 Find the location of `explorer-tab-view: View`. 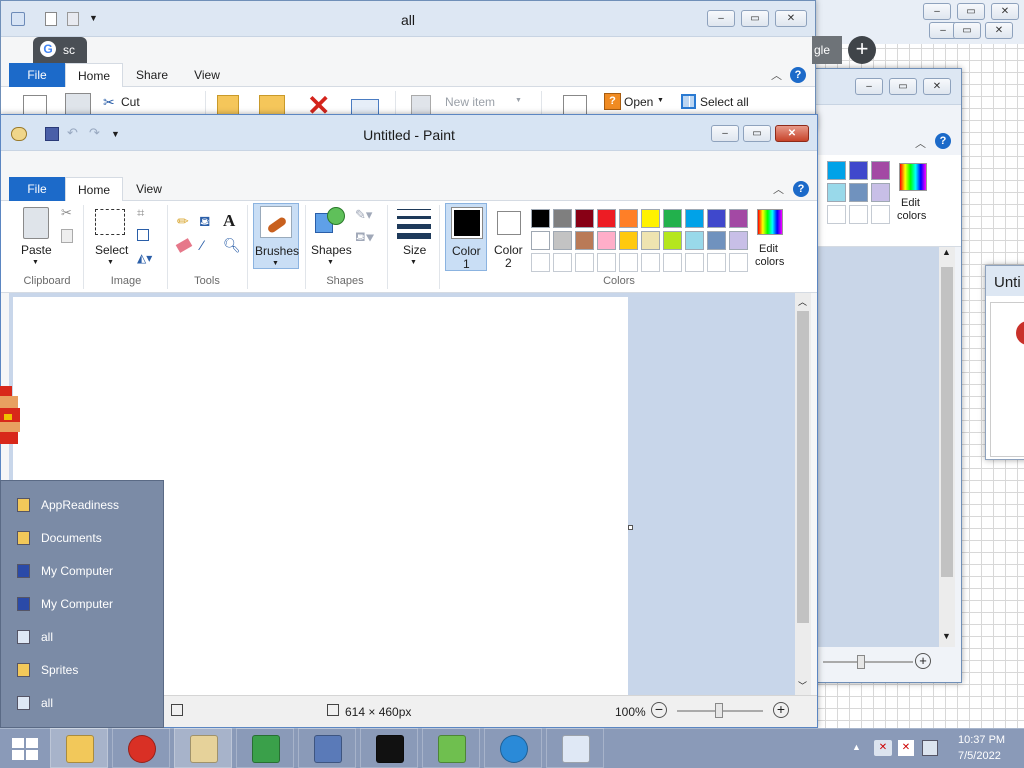

explorer-tab-view: View is located at coordinates (207, 75).